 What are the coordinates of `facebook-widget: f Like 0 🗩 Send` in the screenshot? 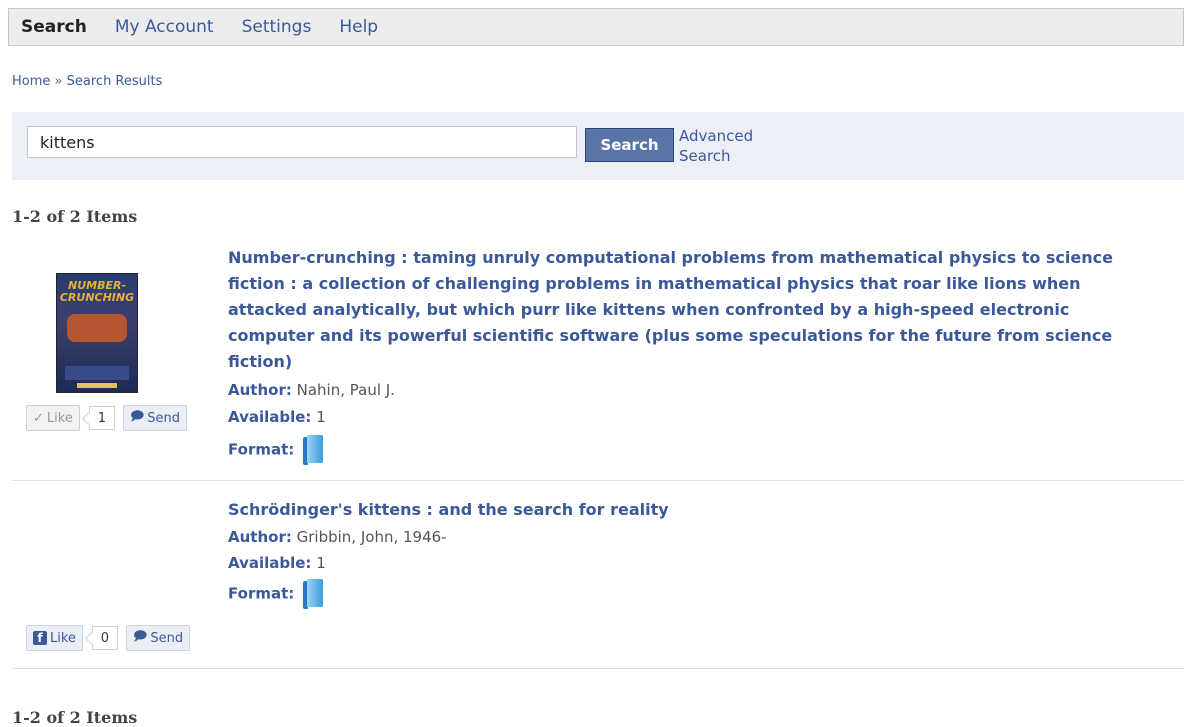 It's located at (108, 638).